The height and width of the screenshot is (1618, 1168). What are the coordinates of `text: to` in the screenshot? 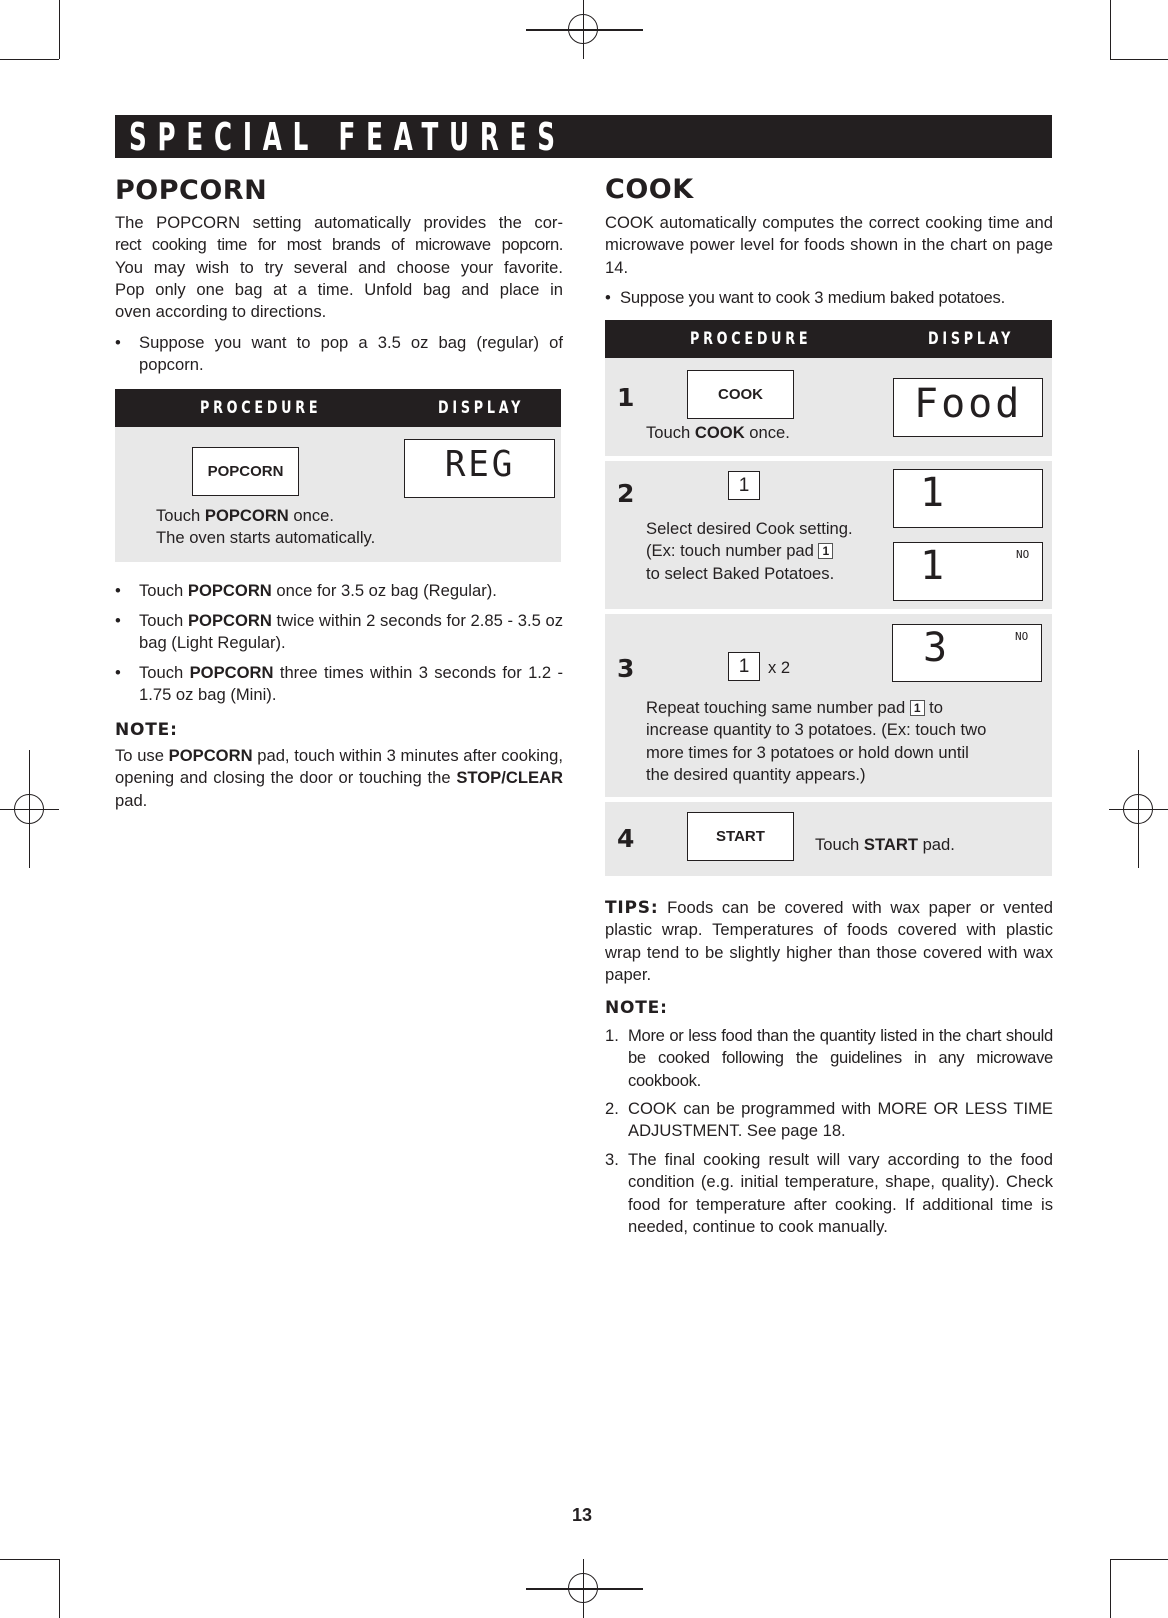 It's located at (933, 707).